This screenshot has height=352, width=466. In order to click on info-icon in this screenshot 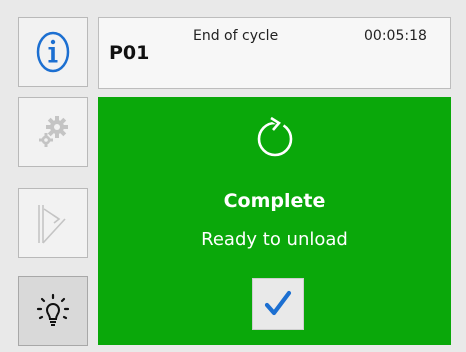, I will do `click(53, 52)`.